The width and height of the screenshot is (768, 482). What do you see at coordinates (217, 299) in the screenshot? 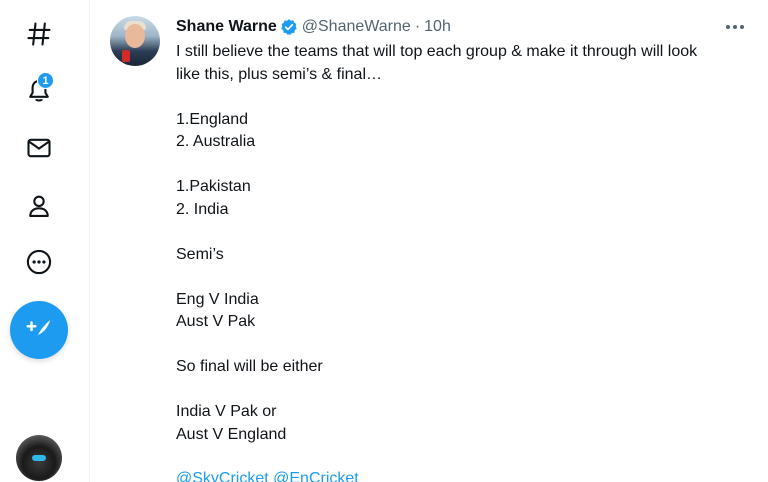
I see `tweet-text-line: Eng V India` at bounding box center [217, 299].